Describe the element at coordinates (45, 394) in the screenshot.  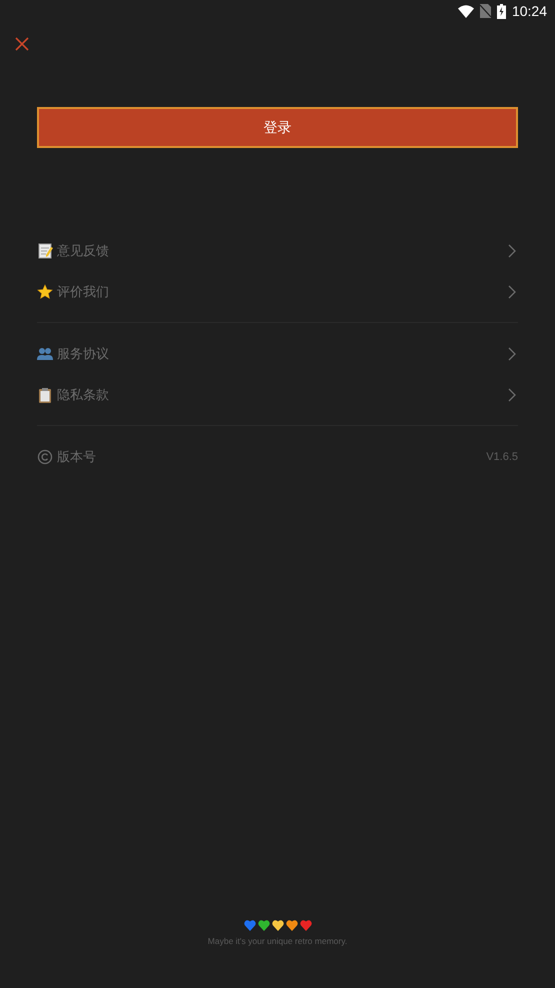
I see `clipboard-icon` at that location.